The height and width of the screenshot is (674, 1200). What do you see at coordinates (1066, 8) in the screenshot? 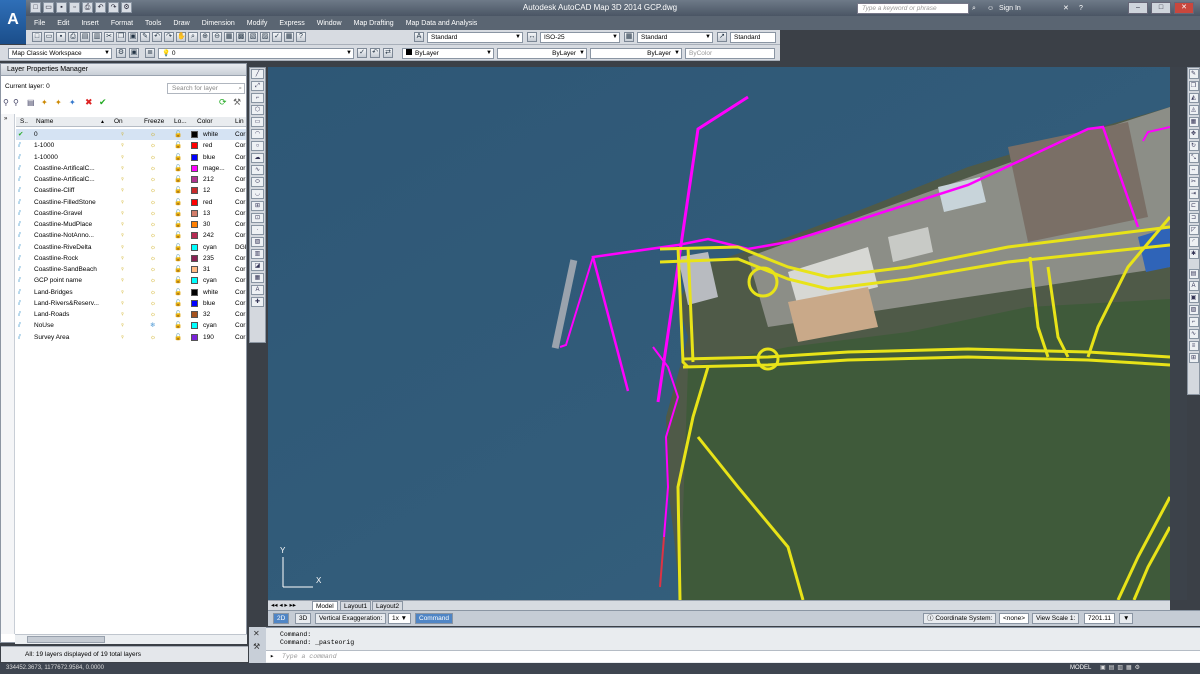
I see `exchange-icon: ✕` at bounding box center [1066, 8].